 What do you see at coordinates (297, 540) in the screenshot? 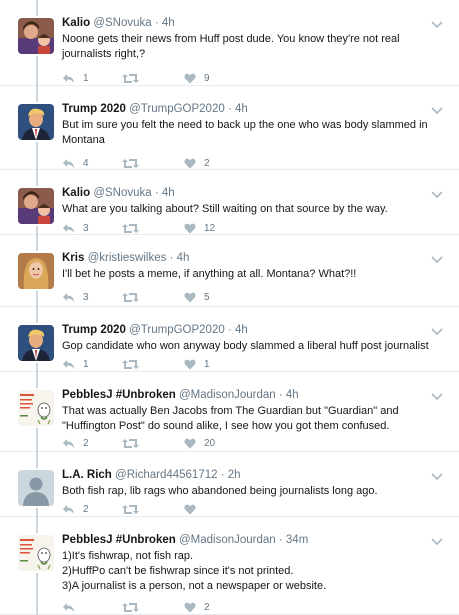
I see `timestamp: 34m` at bounding box center [297, 540].